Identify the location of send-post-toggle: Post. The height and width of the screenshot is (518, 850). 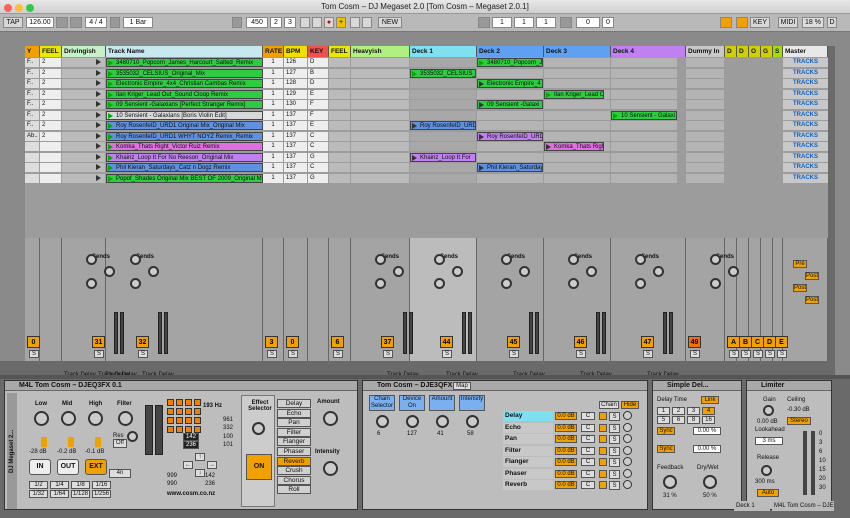
(812, 300).